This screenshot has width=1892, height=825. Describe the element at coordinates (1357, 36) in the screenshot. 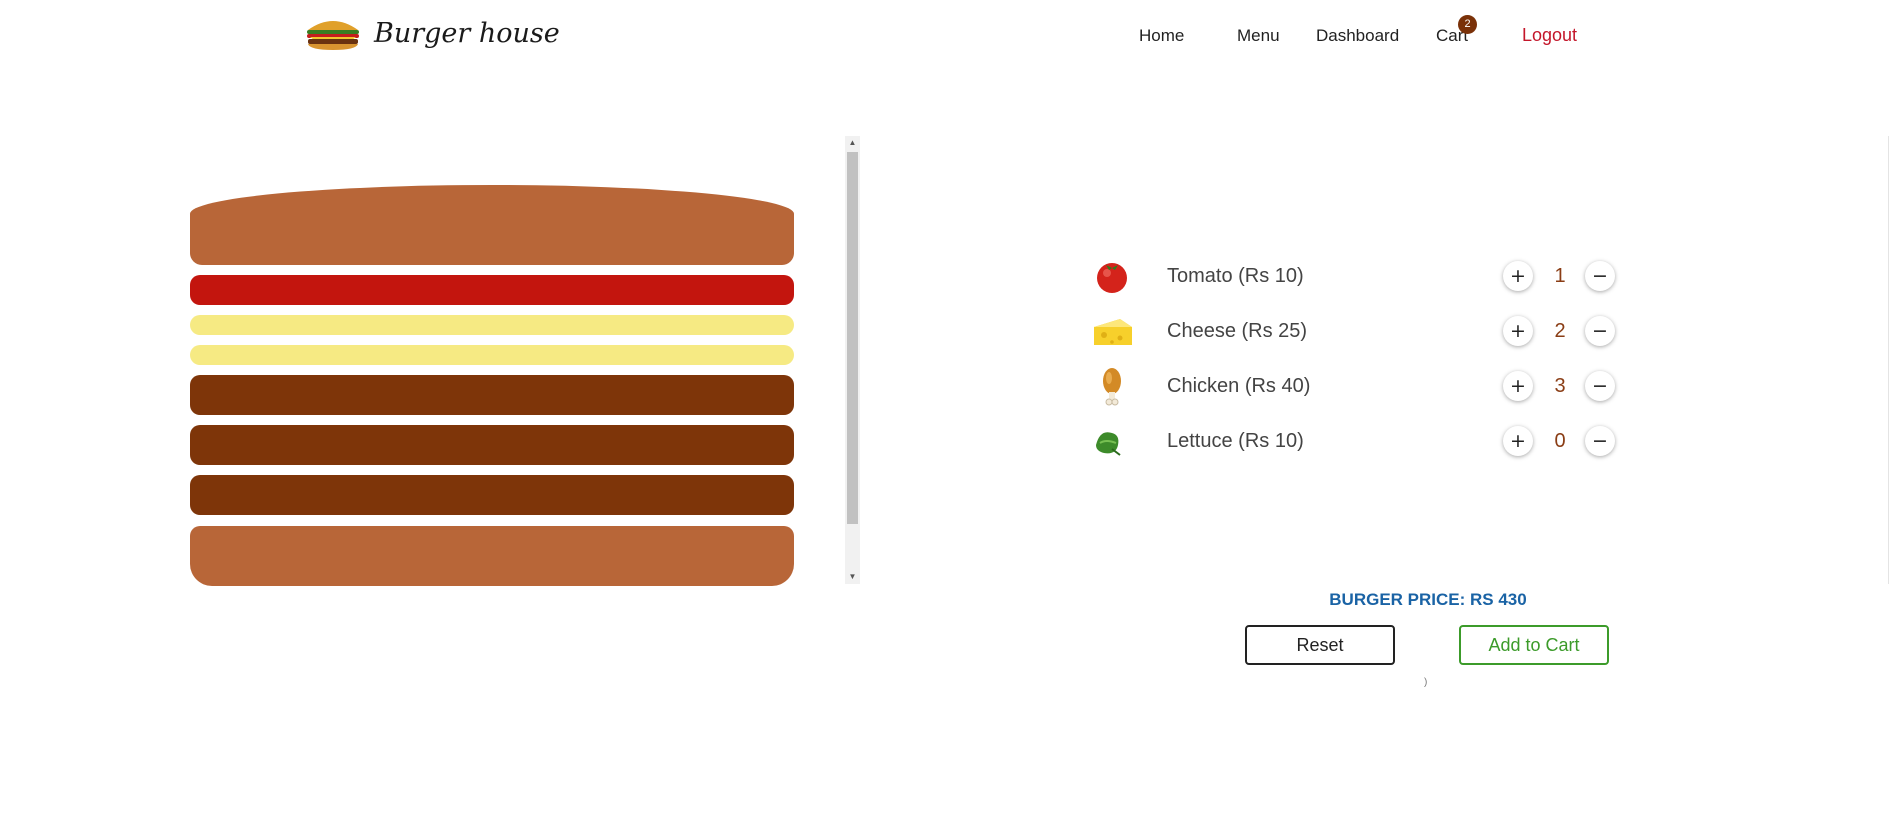

I see `nav-dashboard: Dashboard` at that location.